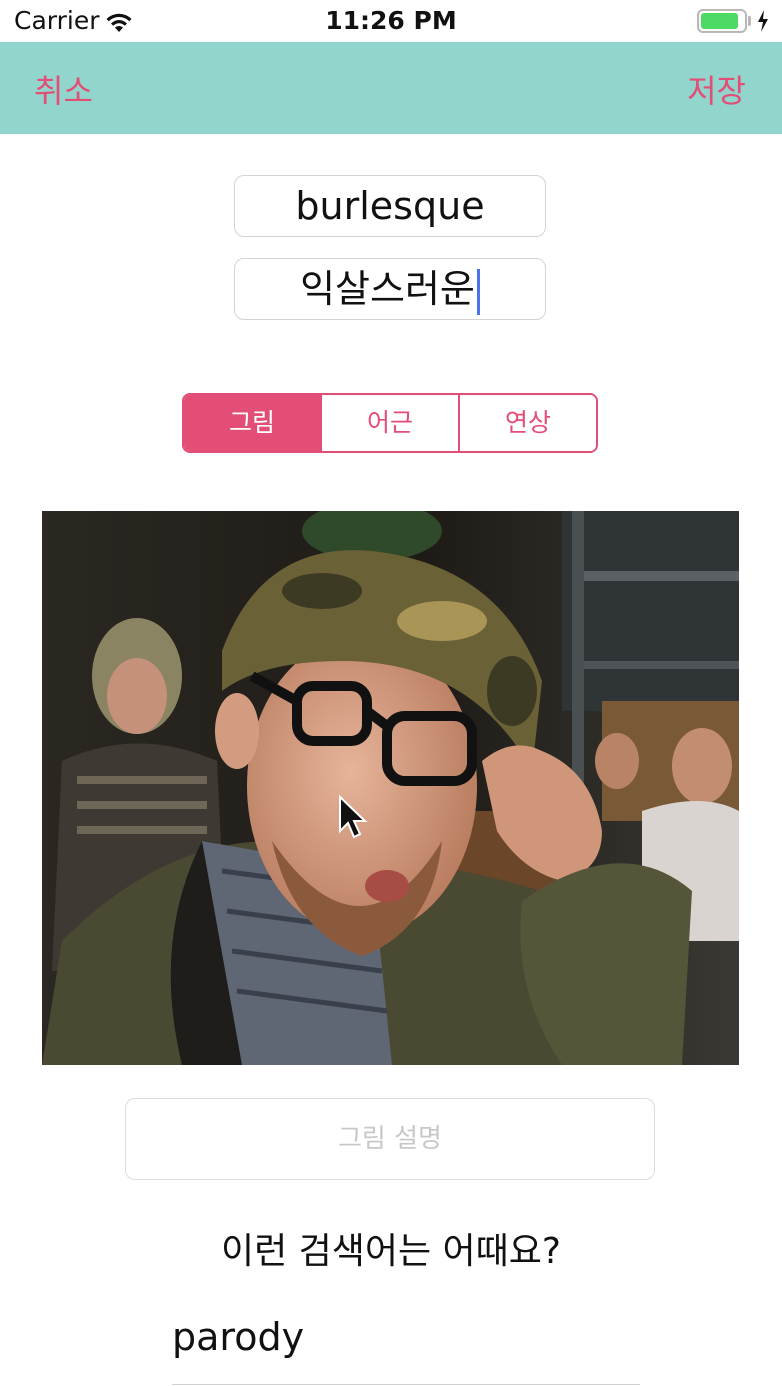  Describe the element at coordinates (749, 21) in the screenshot. I see `battery-tip` at that location.